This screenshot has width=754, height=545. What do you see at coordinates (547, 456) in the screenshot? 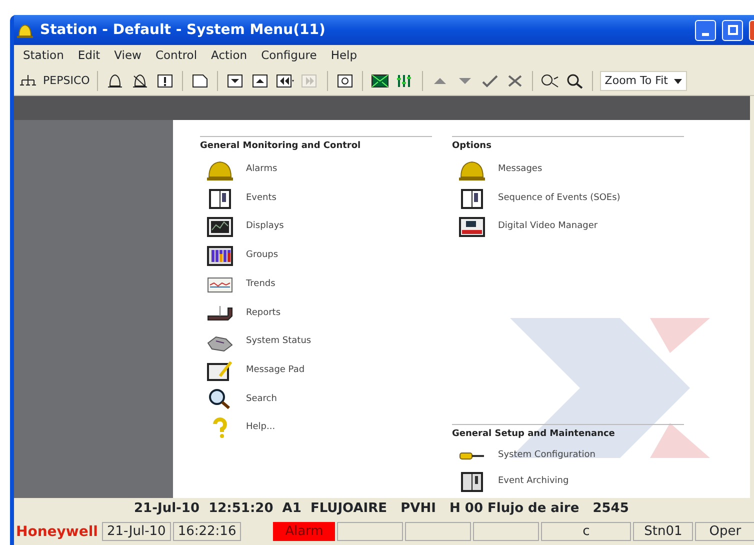
I see `menu-link: System Configuration` at bounding box center [547, 456].